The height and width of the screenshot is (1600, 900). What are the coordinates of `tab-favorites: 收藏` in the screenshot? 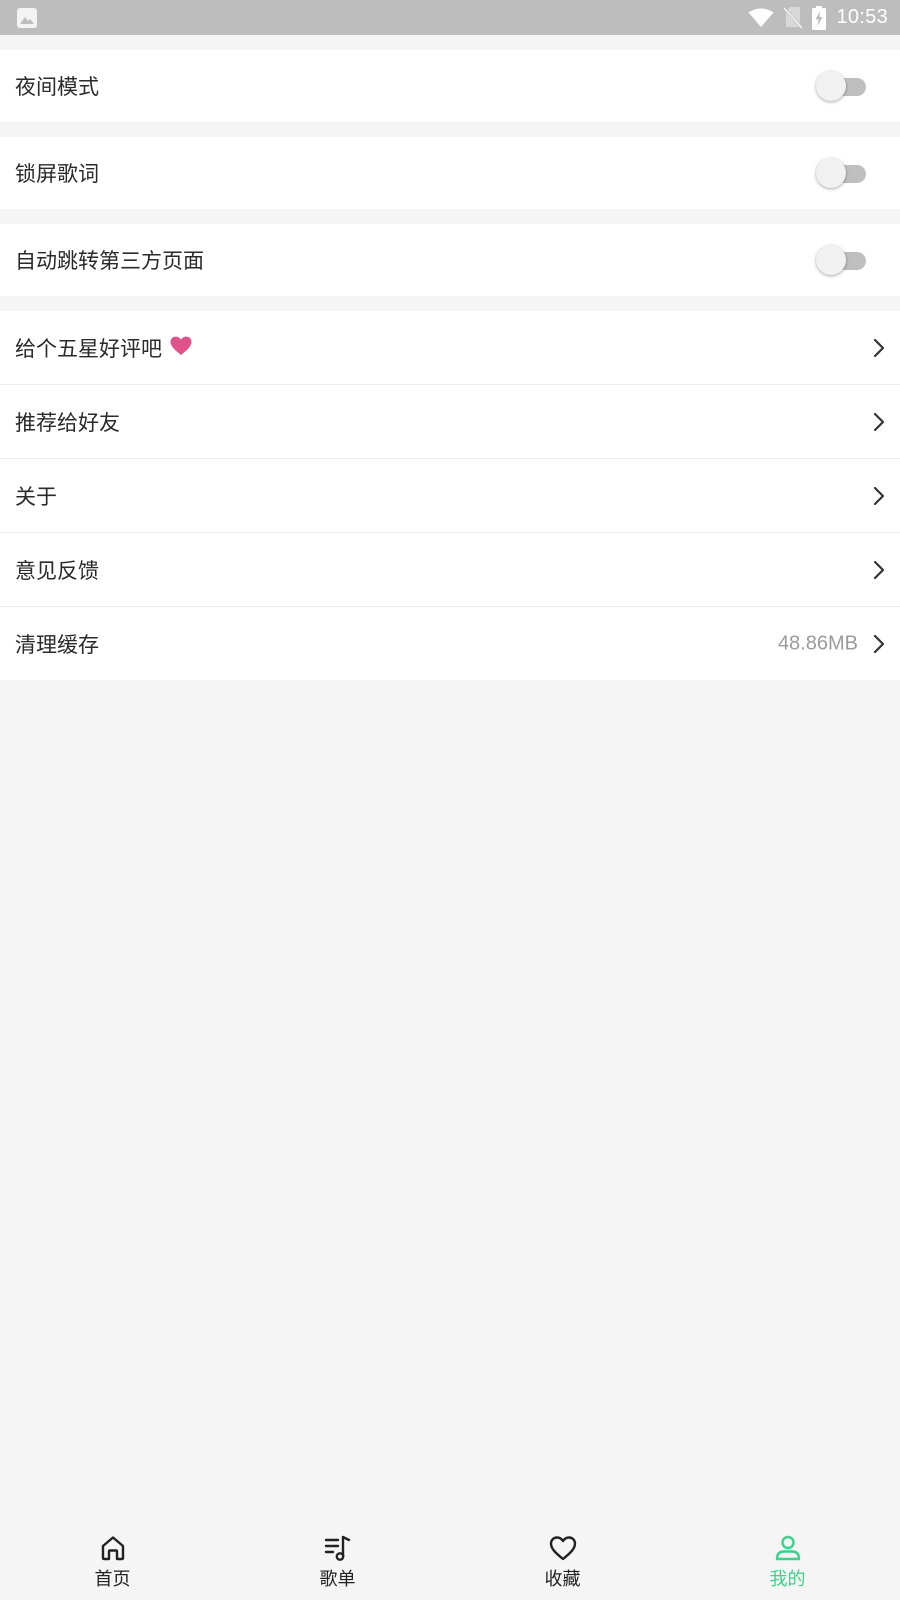 It's located at (562, 1559).